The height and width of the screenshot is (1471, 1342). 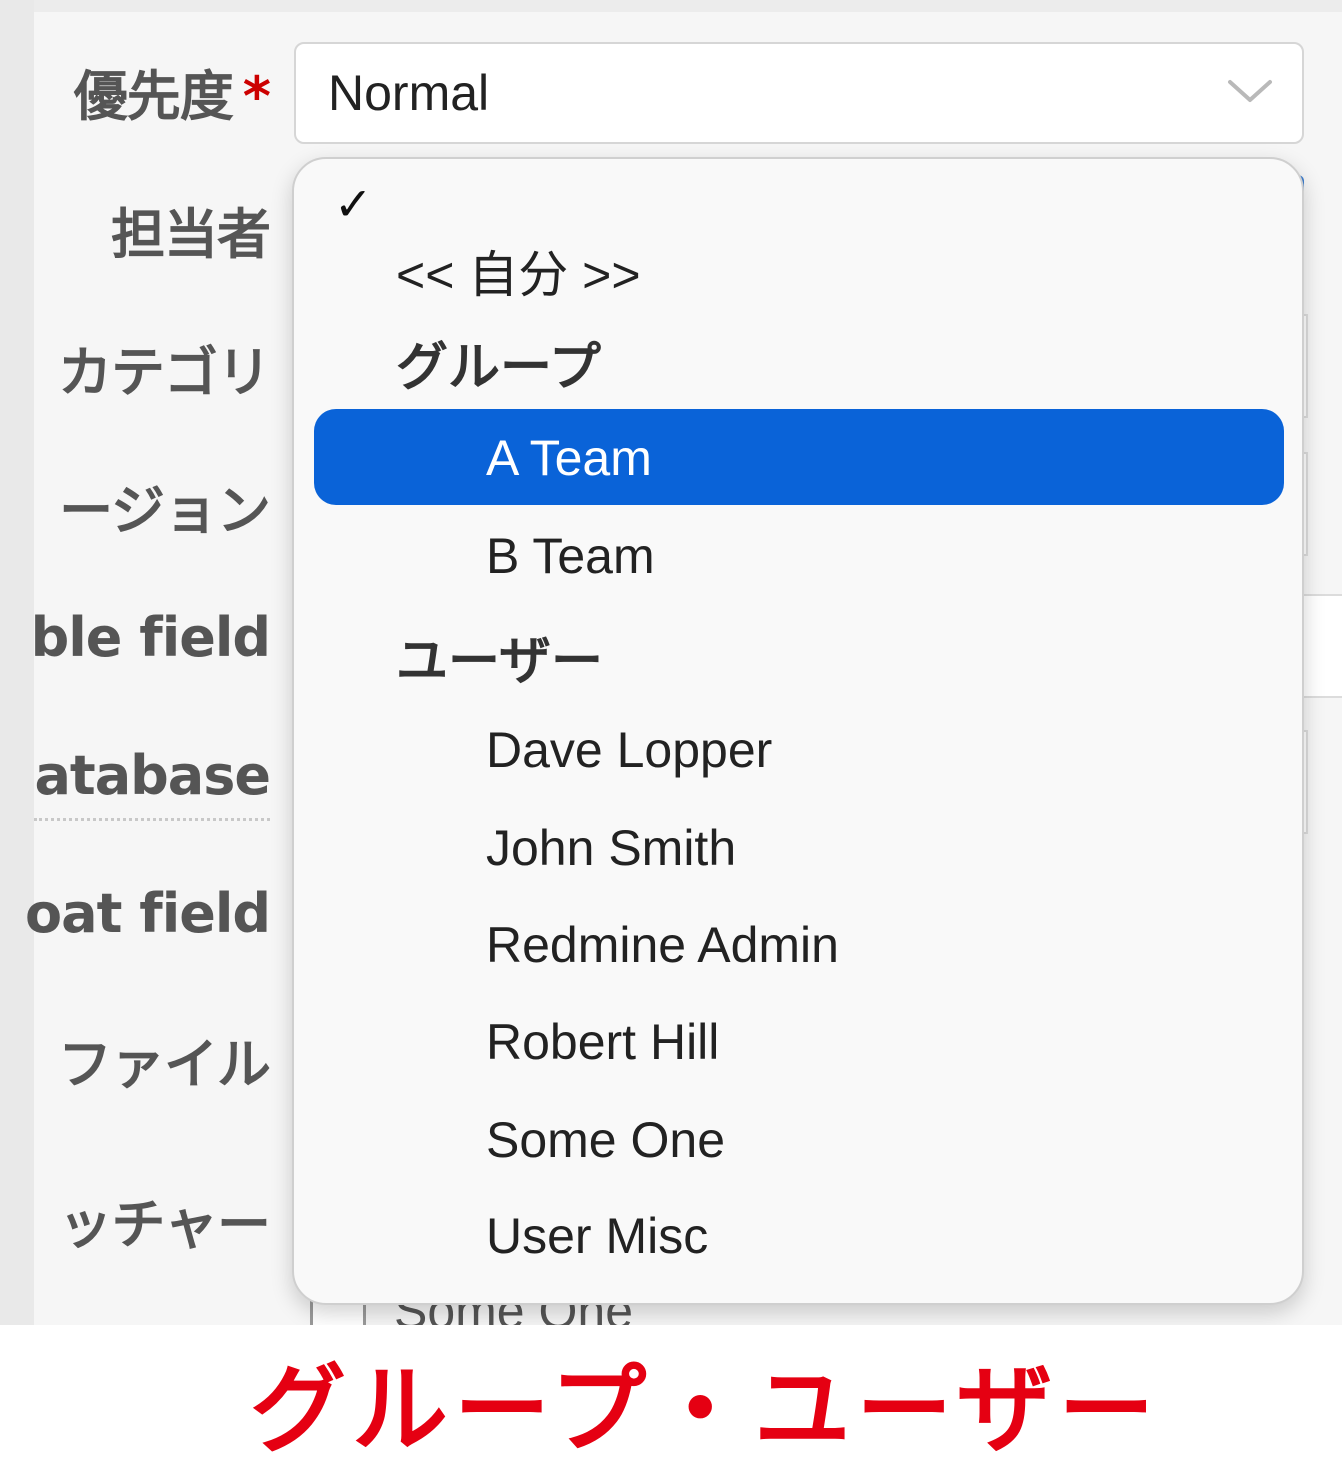 What do you see at coordinates (498, 368) in the screenshot?
I see `dropdown-group-header-groups: グループ` at bounding box center [498, 368].